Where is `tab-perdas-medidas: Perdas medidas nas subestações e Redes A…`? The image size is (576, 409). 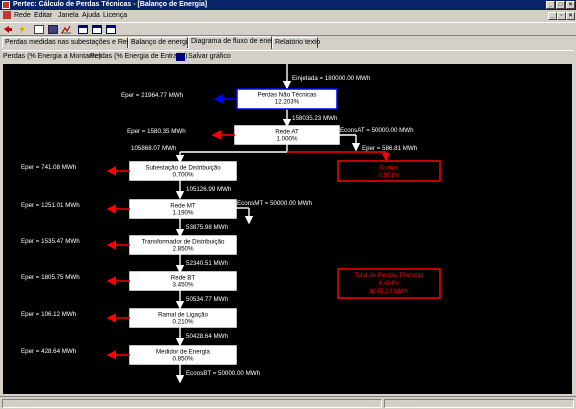 tab-perdas-medidas: Perdas medidas nas subestações e Redes A… is located at coordinates (75, 42).